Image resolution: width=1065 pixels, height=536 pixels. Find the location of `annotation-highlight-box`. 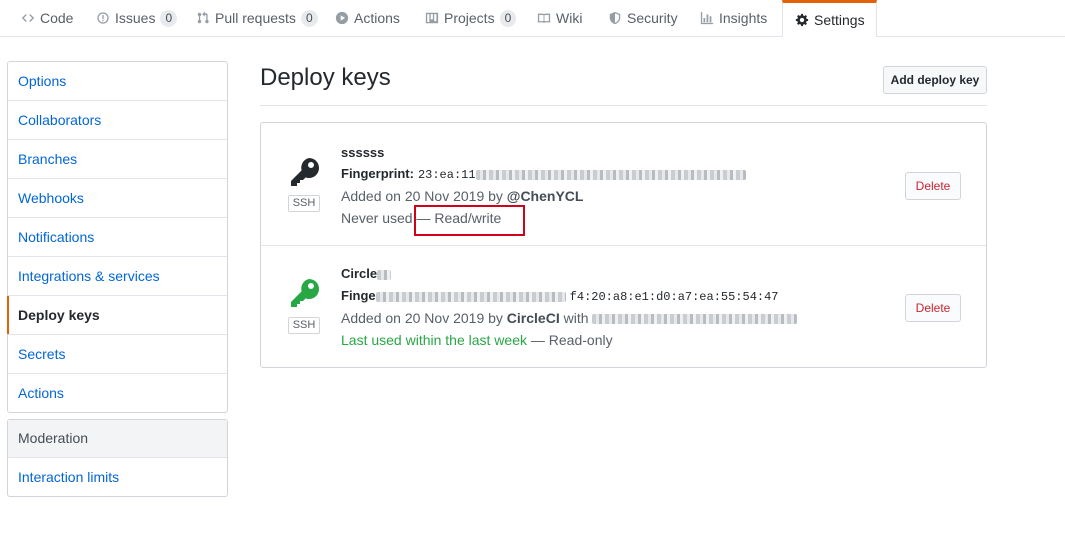

annotation-highlight-box is located at coordinates (469, 220).